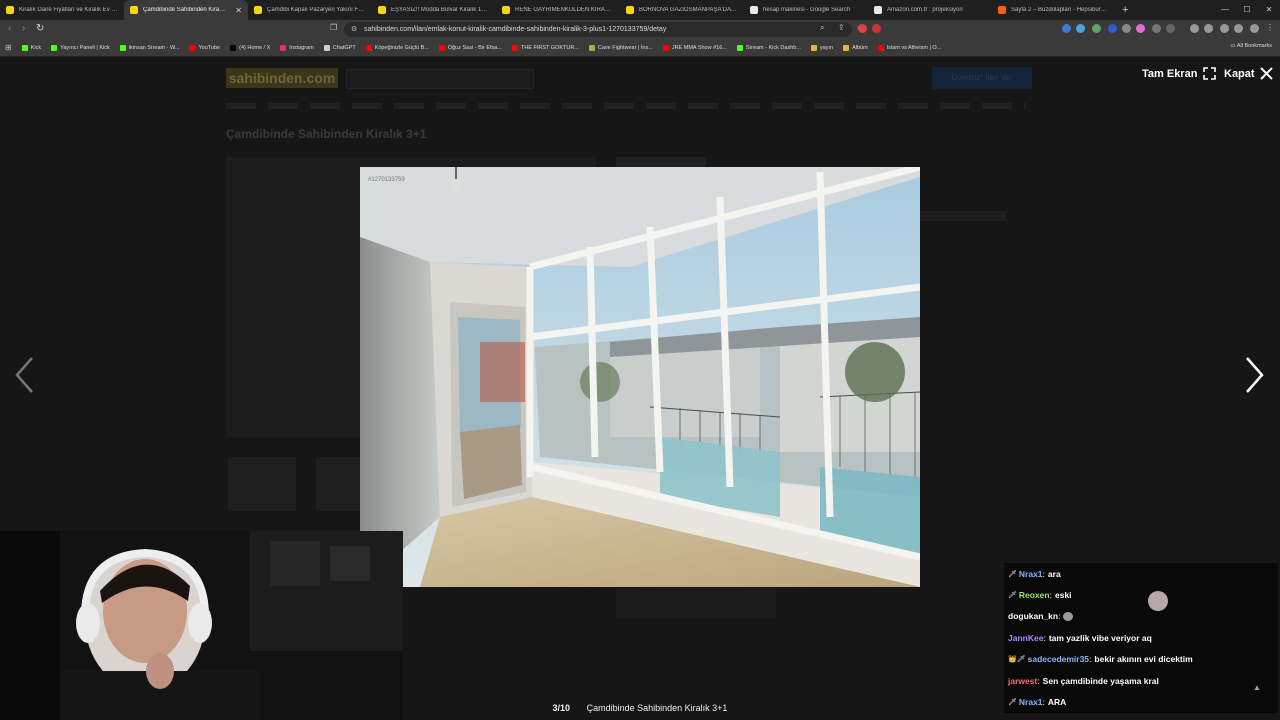  Describe the element at coordinates (754, 10) in the screenshot. I see `google-favicon` at that location.